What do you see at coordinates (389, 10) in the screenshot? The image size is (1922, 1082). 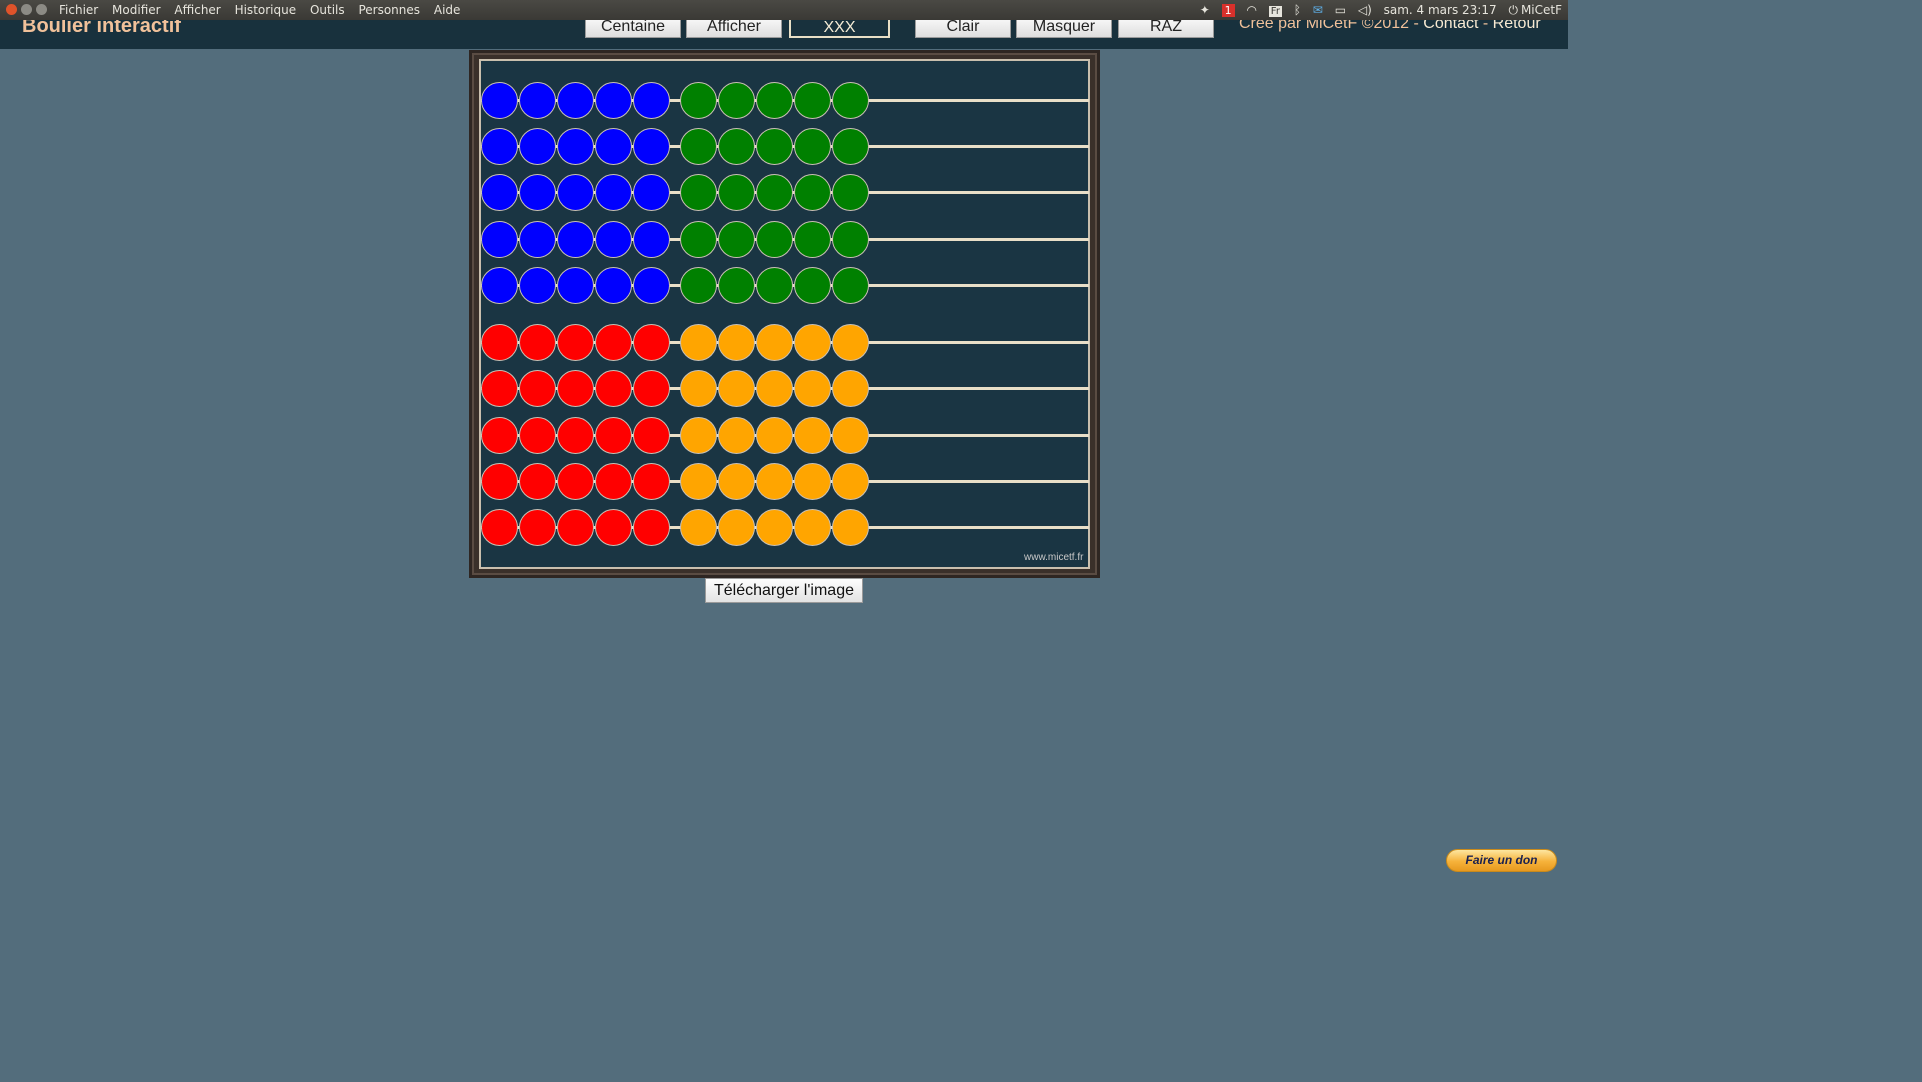 I see `menu-personnes: Personnes` at bounding box center [389, 10].